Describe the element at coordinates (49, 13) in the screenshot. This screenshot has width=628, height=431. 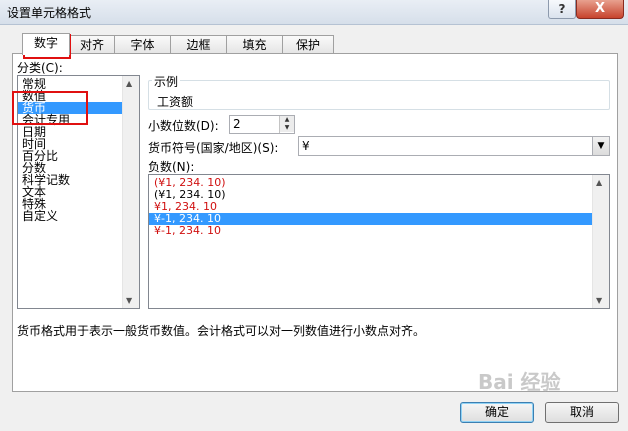
I see `window-title: 设置单元格格式` at that location.